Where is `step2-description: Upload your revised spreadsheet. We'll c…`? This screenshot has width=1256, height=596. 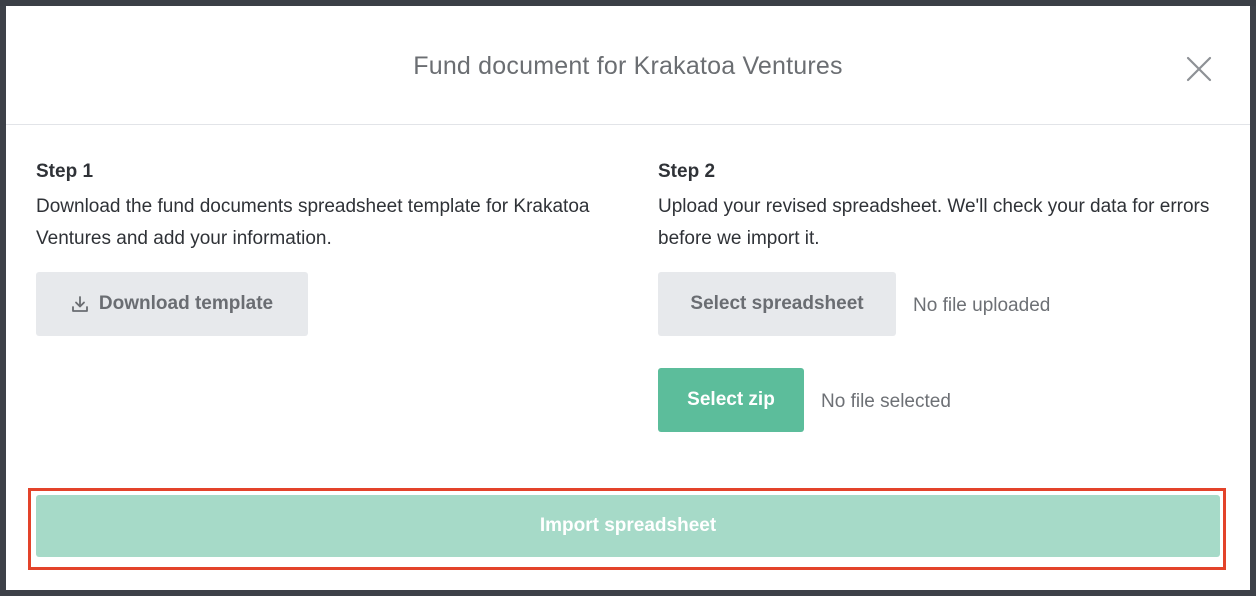
step2-description: Upload your revised spreadsheet. We'll c… is located at coordinates (934, 222).